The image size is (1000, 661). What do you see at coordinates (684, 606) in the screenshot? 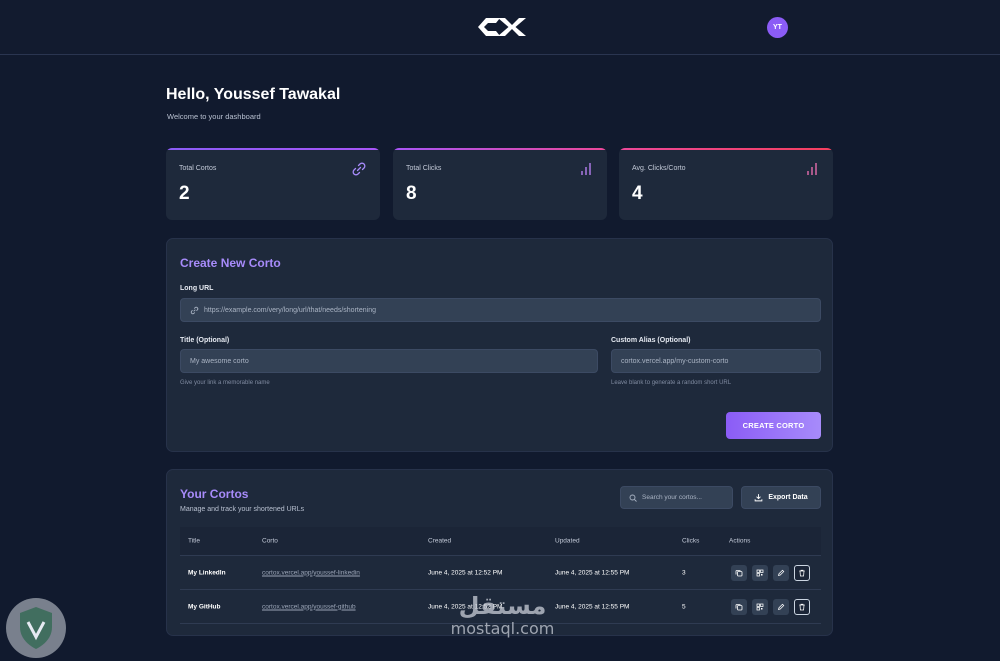
I see `click-count: 5` at bounding box center [684, 606].